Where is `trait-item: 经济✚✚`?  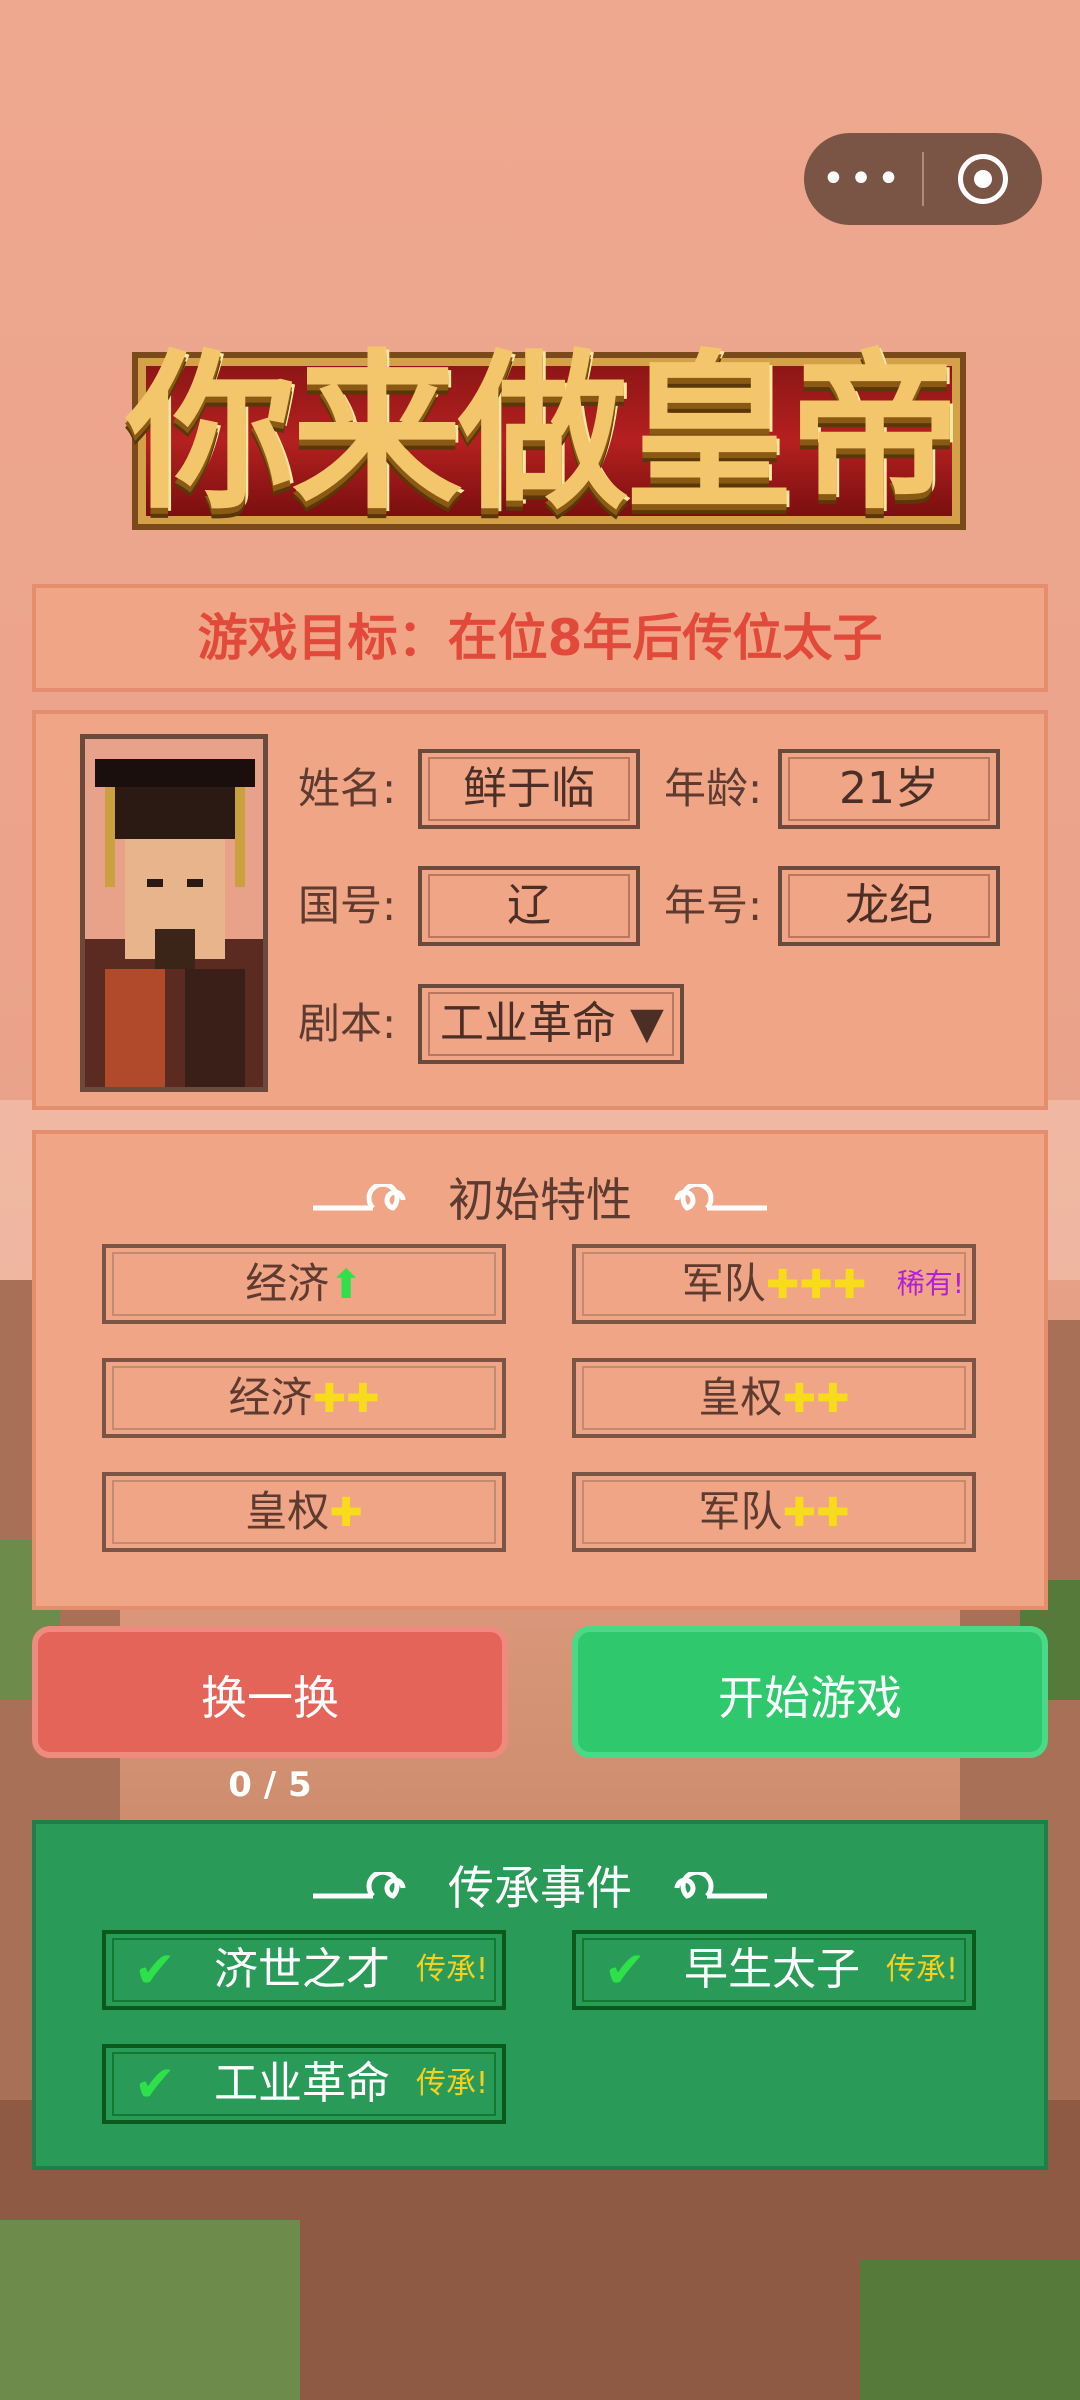 trait-item: 经济✚✚ is located at coordinates (304, 1398).